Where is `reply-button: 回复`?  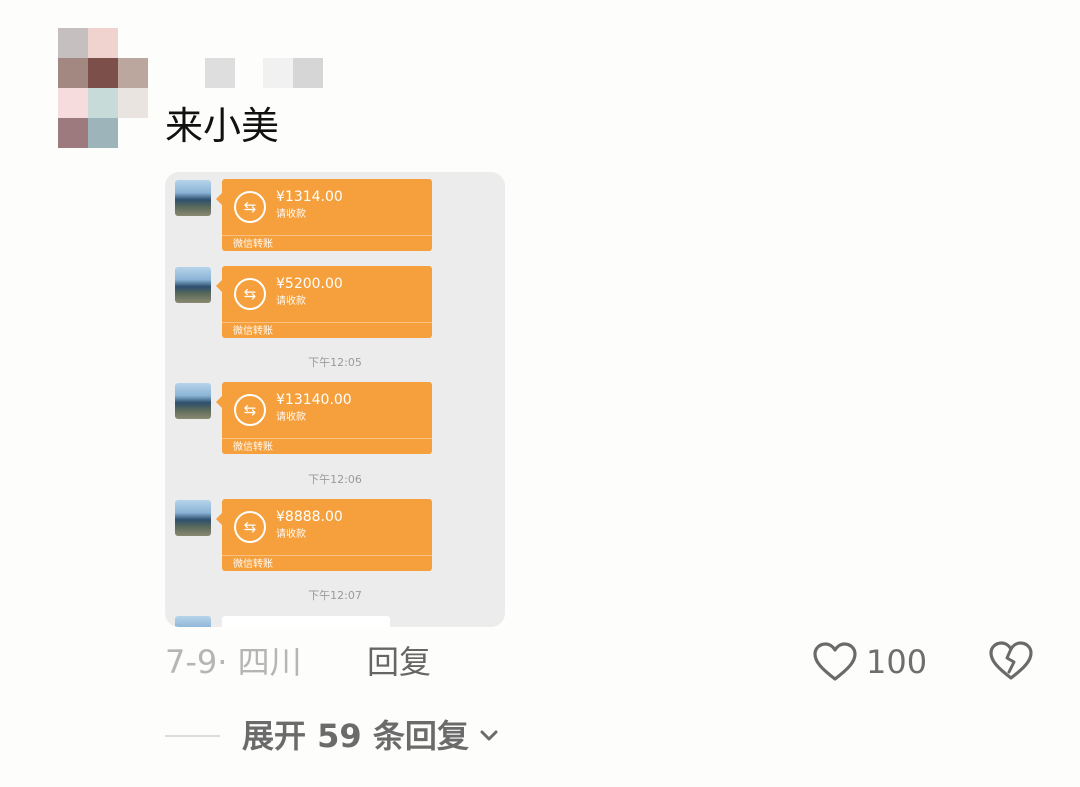 reply-button: 回复 is located at coordinates (399, 662).